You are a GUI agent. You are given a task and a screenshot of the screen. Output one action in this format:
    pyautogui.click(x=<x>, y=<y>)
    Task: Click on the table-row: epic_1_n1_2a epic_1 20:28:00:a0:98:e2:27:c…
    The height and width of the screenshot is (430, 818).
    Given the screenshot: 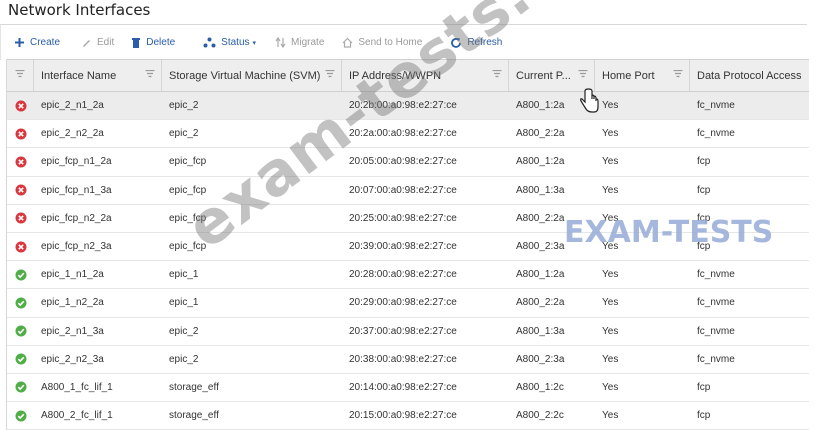 What is the action you would take?
    pyautogui.click(x=408, y=275)
    